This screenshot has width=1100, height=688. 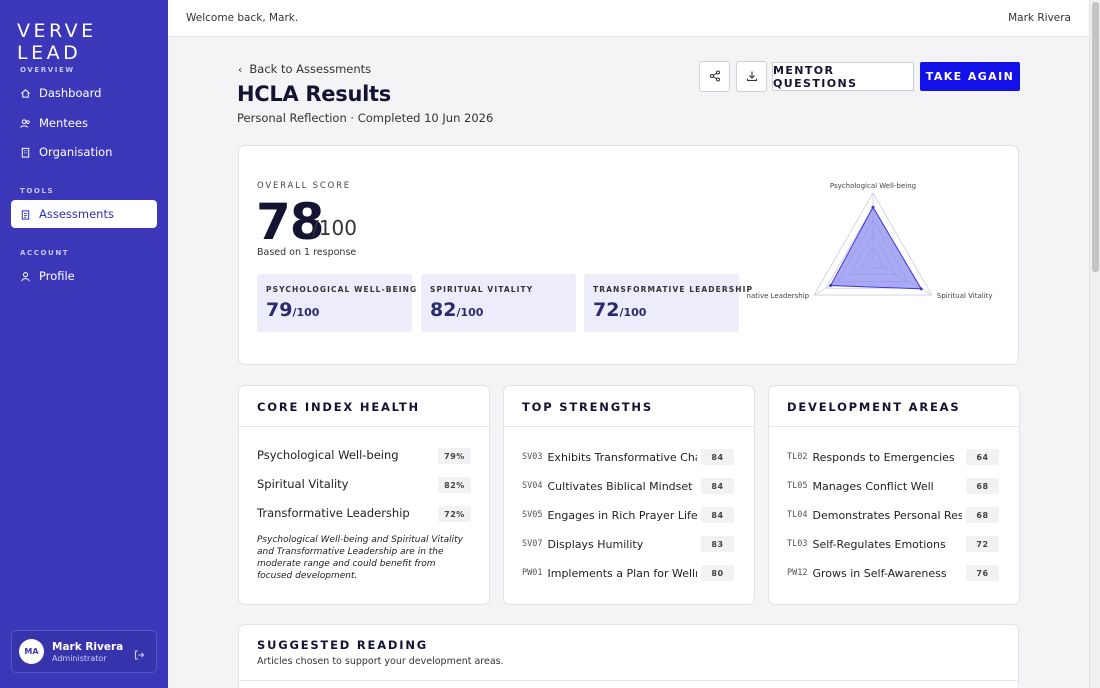 I want to click on list-item: SV07 Displays Humility 83, so click(x=628, y=544).